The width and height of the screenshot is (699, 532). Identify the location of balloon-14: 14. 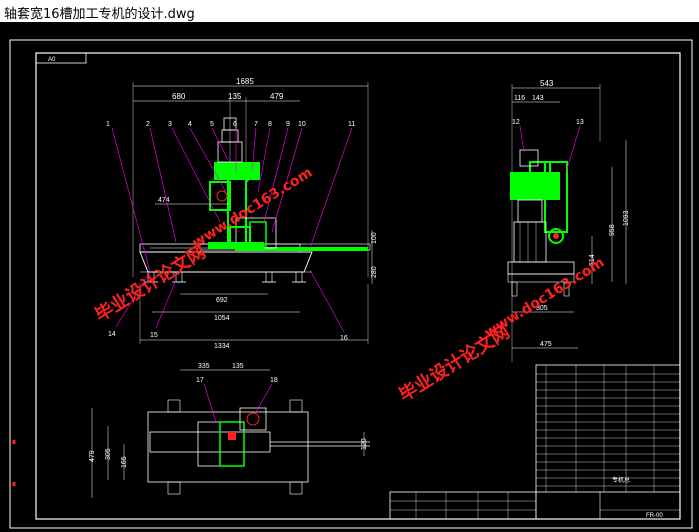
(112, 334).